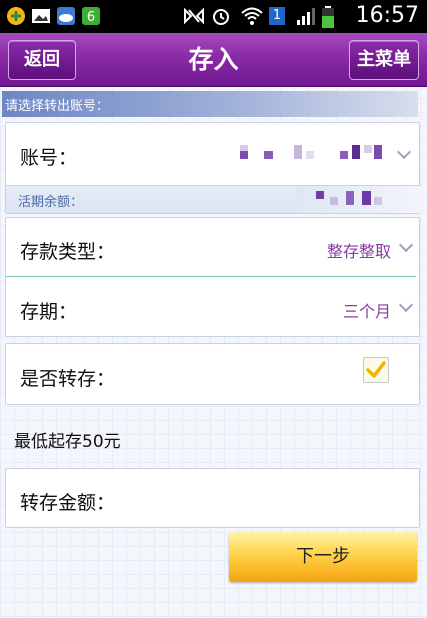 The image size is (427, 618). I want to click on section-header: 请选择转出账号：, so click(210, 104).